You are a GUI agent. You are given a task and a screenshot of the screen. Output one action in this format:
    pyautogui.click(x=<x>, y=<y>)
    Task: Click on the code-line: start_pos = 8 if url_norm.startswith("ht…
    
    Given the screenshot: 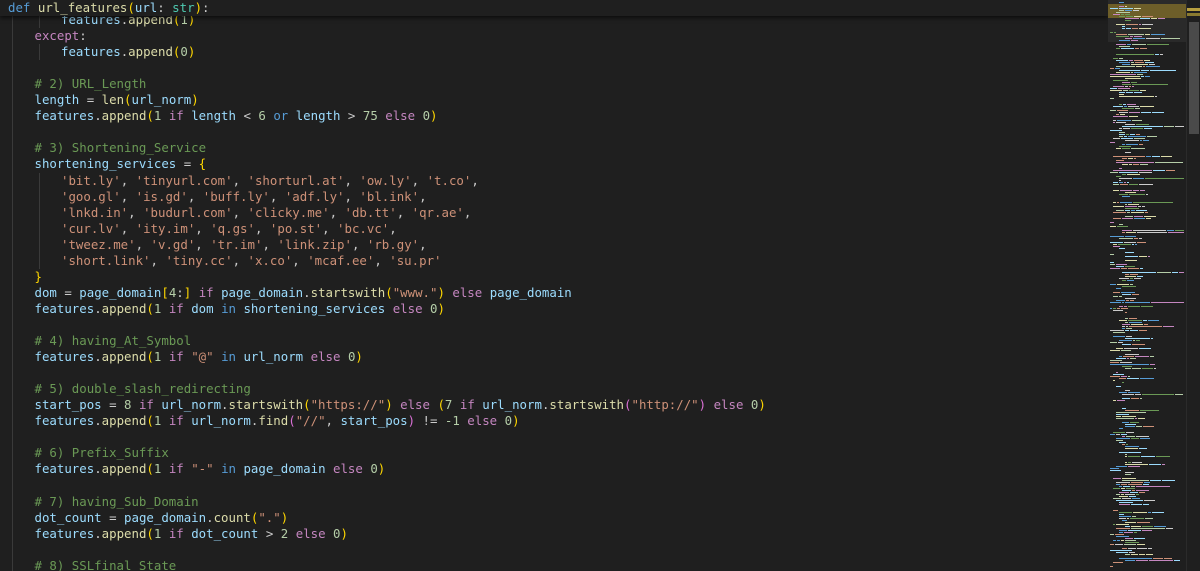 What is the action you would take?
    pyautogui.click(x=400, y=405)
    